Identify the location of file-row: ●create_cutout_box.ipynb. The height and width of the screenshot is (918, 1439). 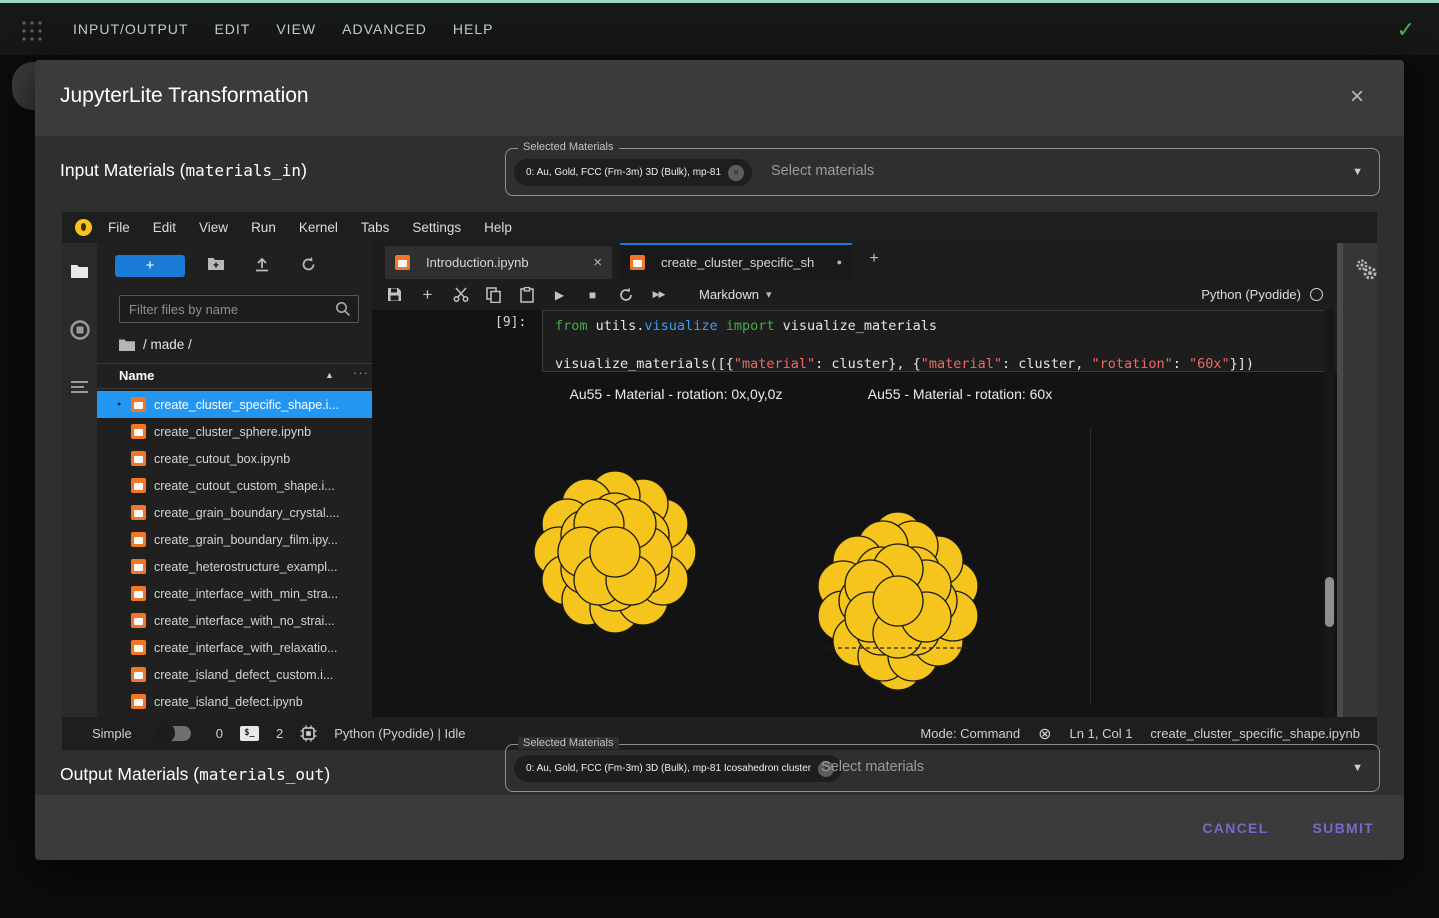
(234, 458).